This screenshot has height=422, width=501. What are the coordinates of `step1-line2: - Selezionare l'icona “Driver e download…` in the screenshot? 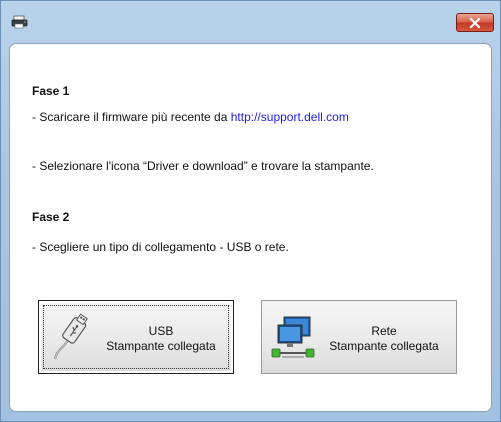 It's located at (203, 166).